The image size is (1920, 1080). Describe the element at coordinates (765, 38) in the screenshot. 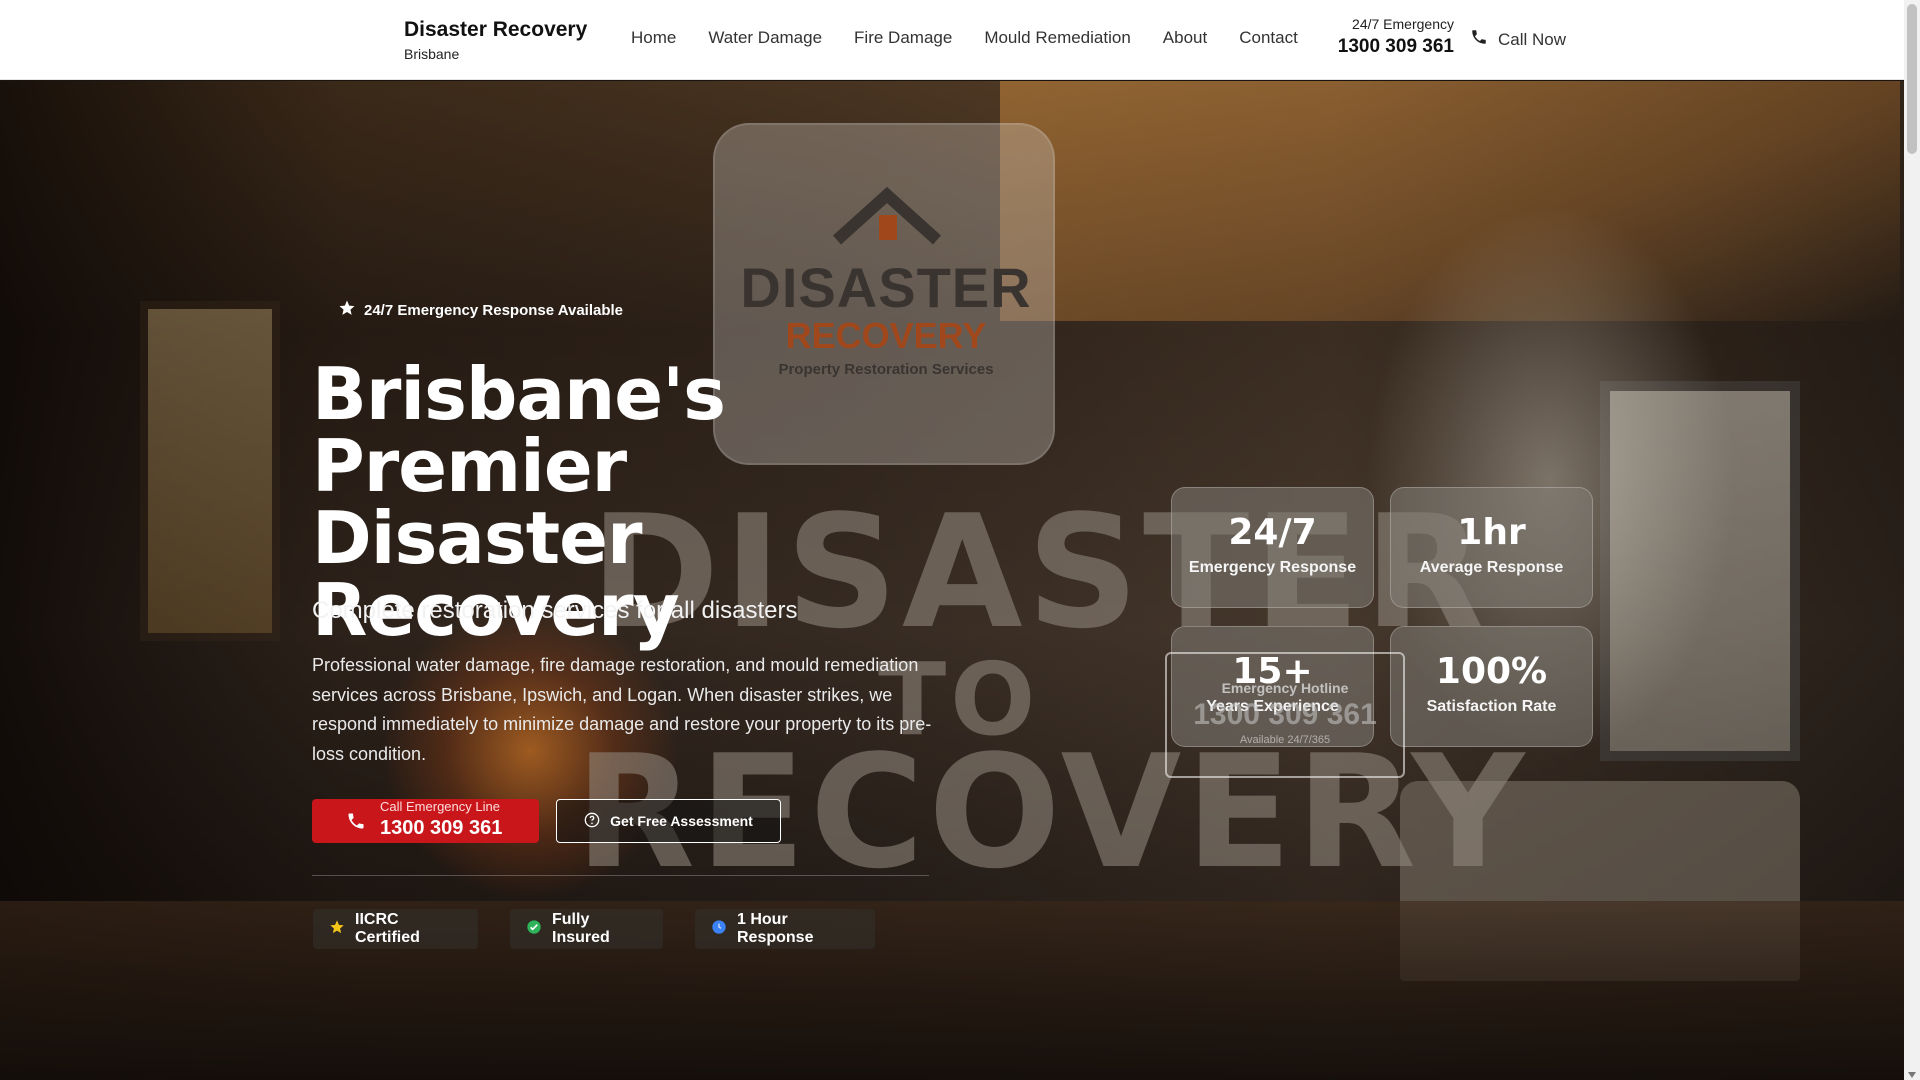

I see `nav-water-damage: Water Damage` at that location.